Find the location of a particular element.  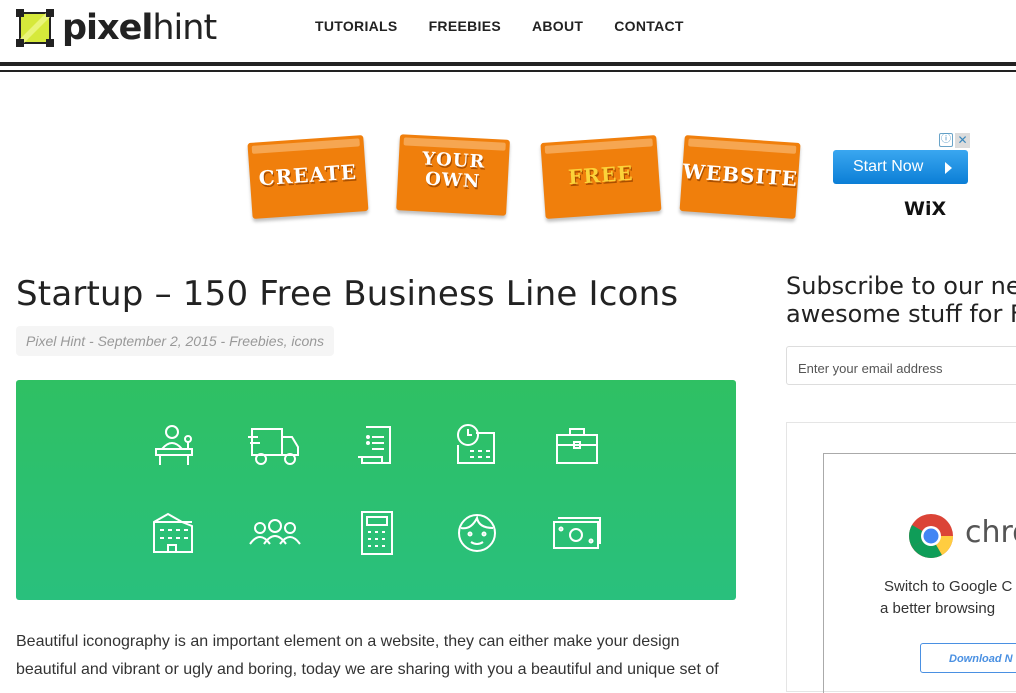

ad-tile-your-own: YOUR OWN is located at coordinates (453, 176).